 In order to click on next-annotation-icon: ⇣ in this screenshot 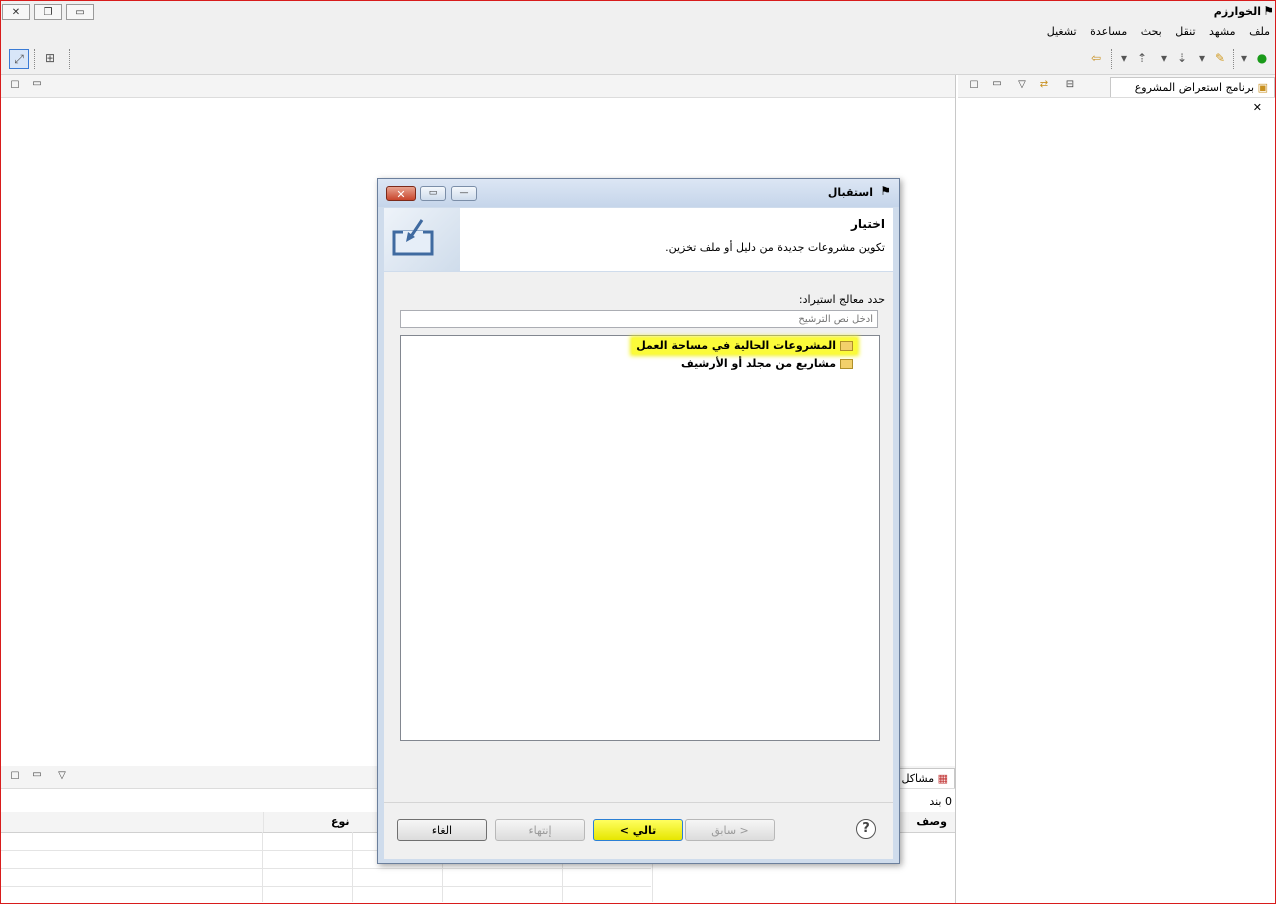, I will do `click(1182, 58)`.